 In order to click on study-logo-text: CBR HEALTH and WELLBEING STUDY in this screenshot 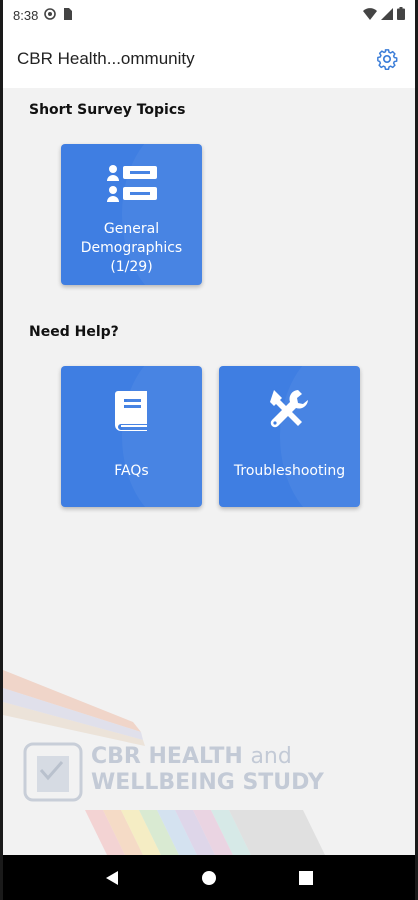, I will do `click(207, 769)`.